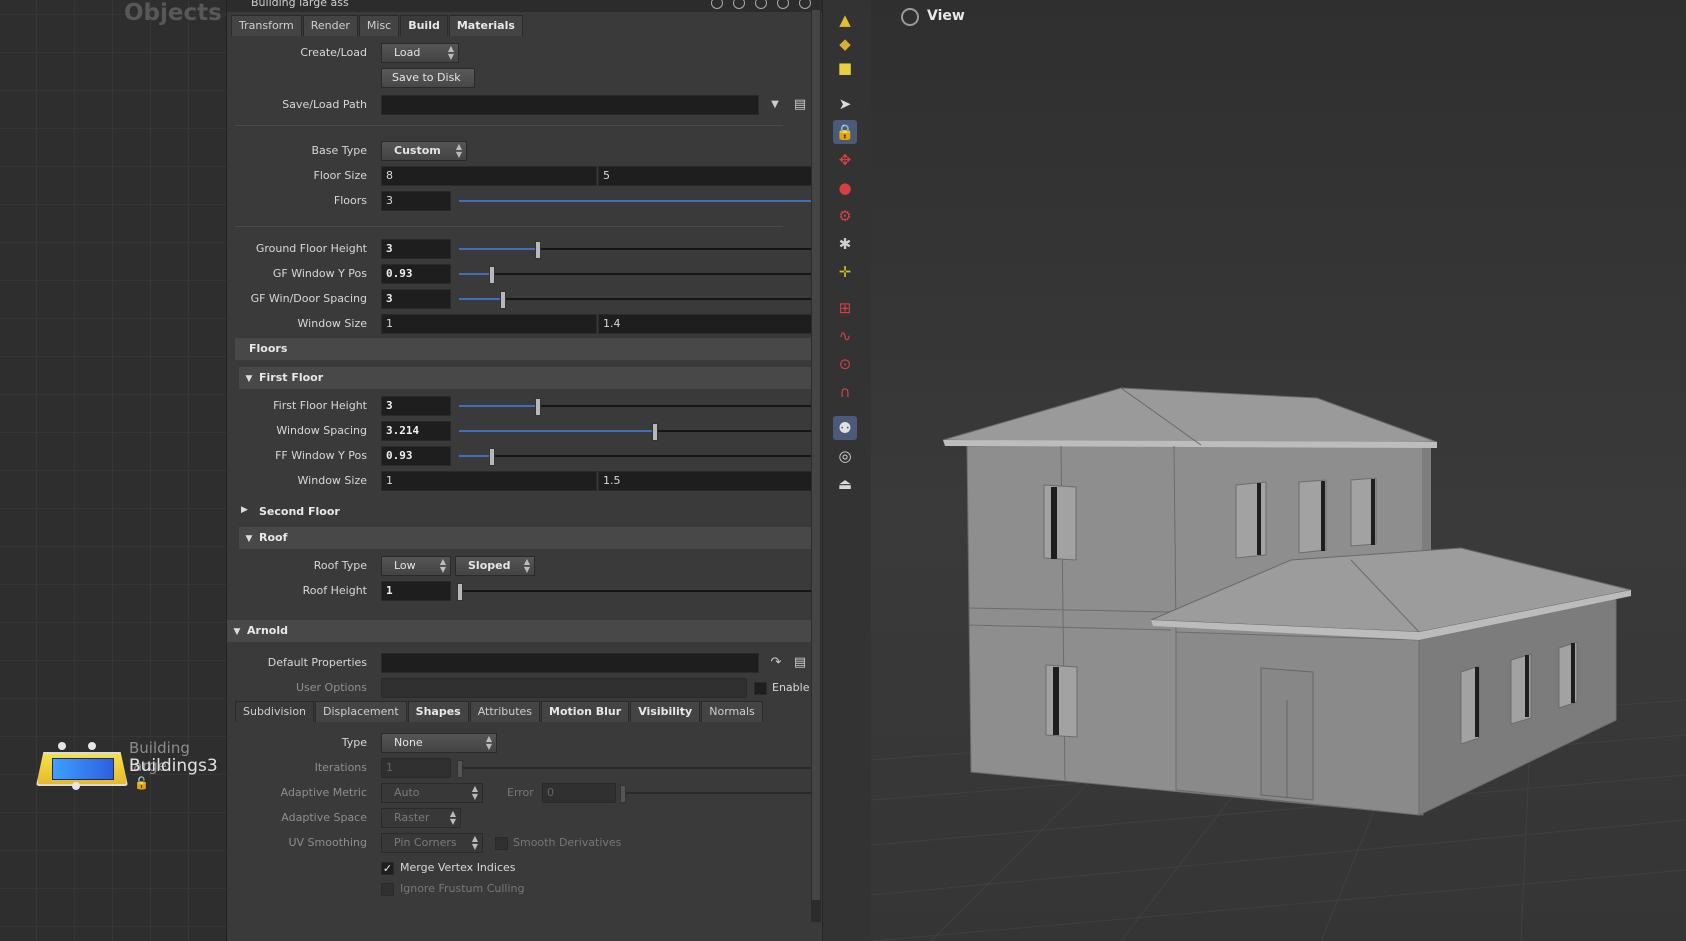  What do you see at coordinates (636, 457) in the screenshot?
I see `ff-window-y-slider` at bounding box center [636, 457].